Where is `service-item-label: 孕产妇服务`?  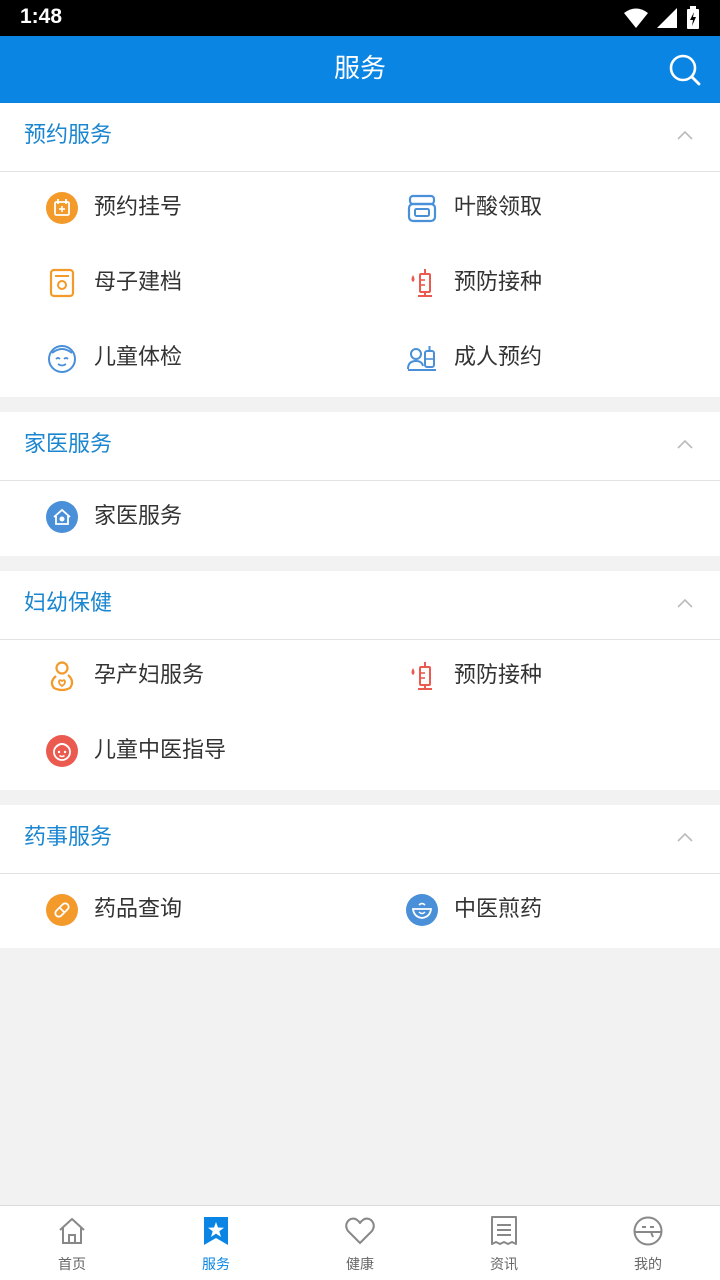 service-item-label: 孕产妇服务 is located at coordinates (149, 675).